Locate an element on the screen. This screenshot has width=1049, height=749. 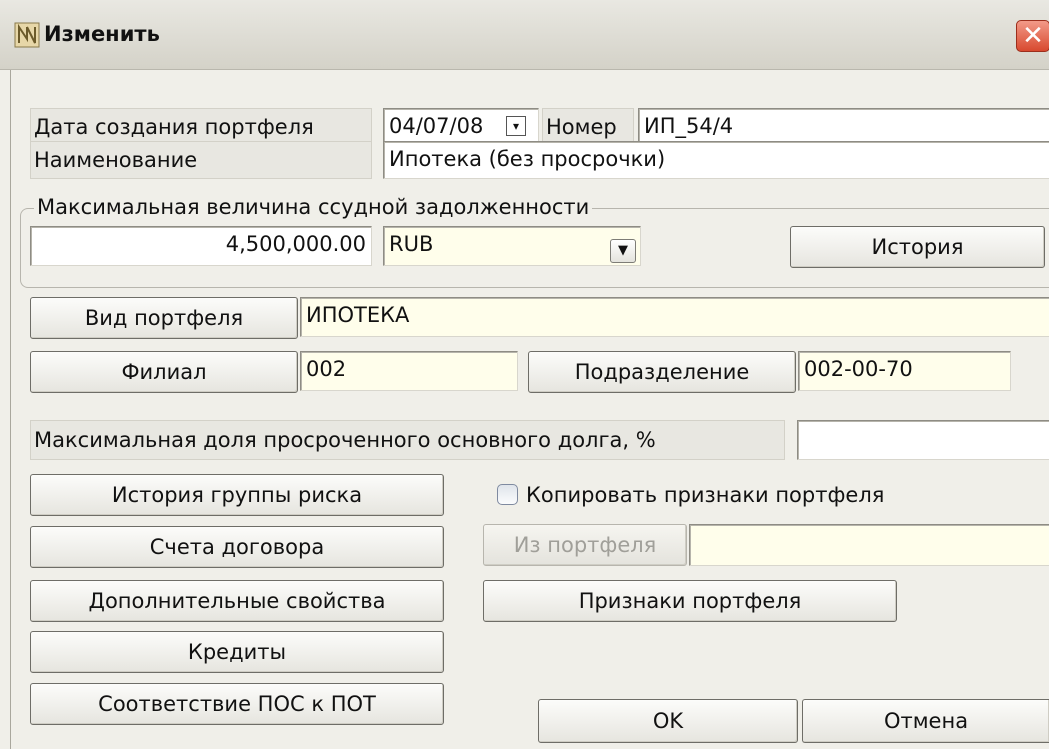
max-overdue-share-field is located at coordinates (923, 440).